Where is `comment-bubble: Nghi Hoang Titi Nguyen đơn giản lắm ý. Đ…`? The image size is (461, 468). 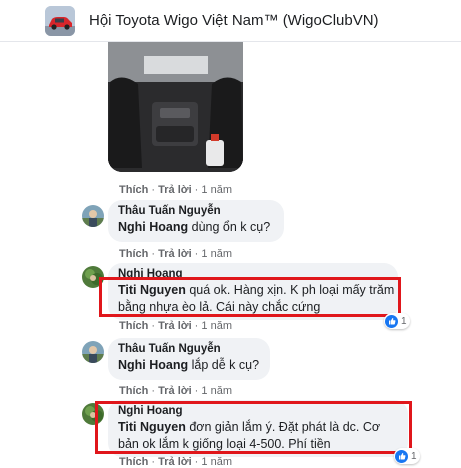
comment-bubble: Nghi Hoang Titi Nguyen đơn giản lắm ý. Đ… is located at coordinates (258, 428).